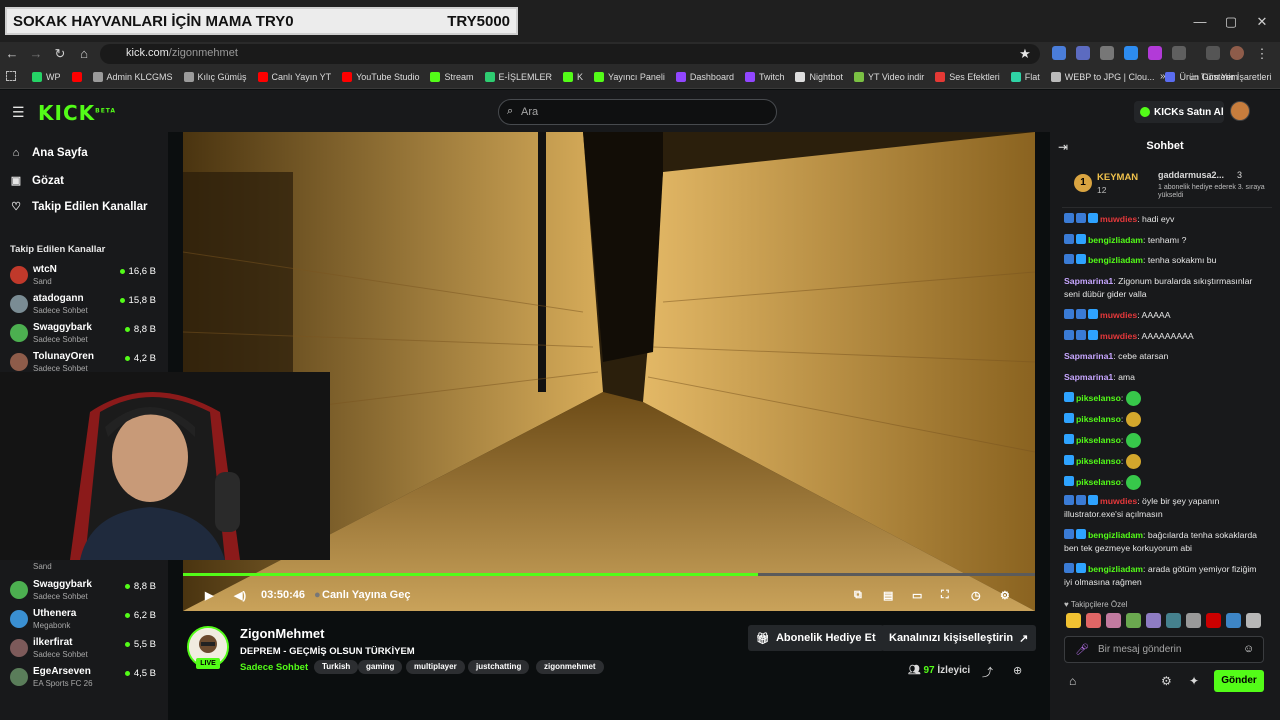 The height and width of the screenshot is (720, 1280). I want to click on bookmark-item: Stream, so click(452, 77).